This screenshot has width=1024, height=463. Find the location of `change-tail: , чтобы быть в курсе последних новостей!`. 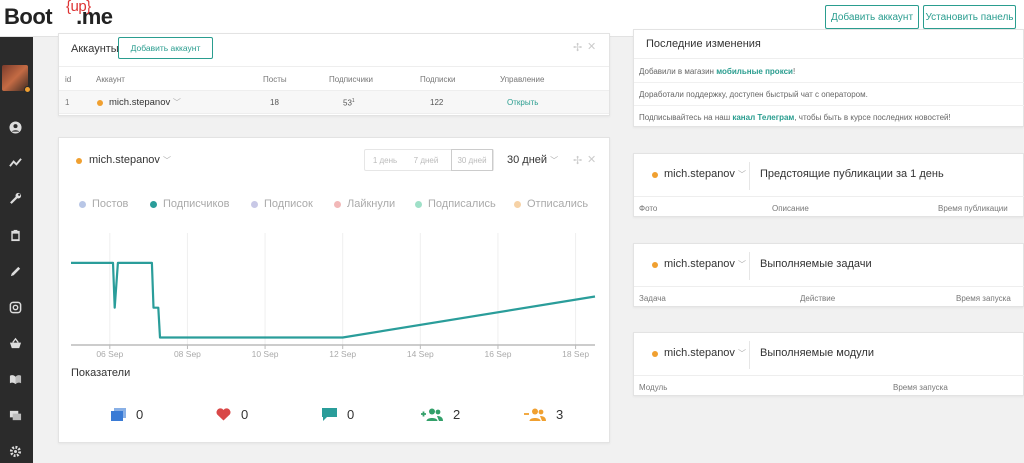

change-tail: , чтобы быть в курсе последних новостей! is located at coordinates (872, 117).